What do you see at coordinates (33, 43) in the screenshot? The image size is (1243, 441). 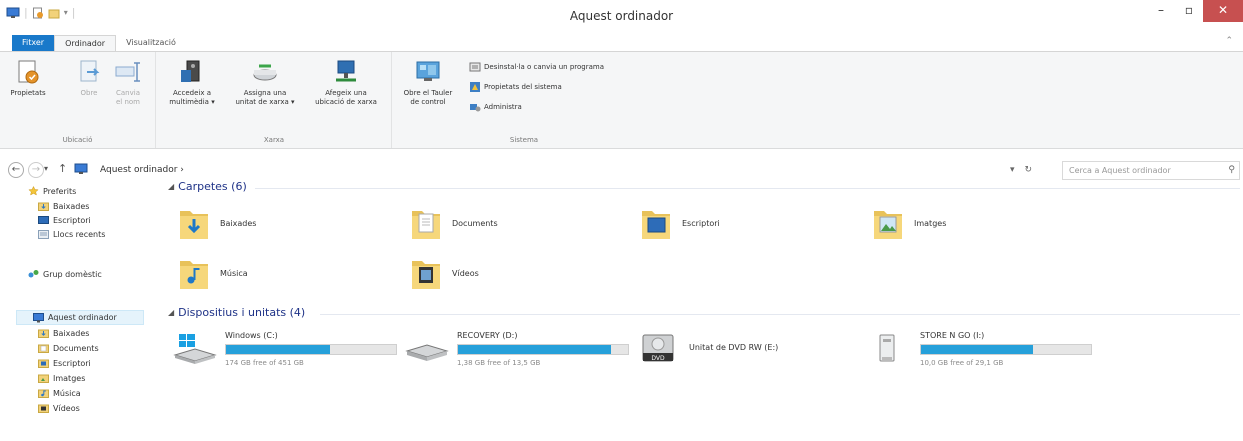 I see `tab-file: Fitxer` at bounding box center [33, 43].